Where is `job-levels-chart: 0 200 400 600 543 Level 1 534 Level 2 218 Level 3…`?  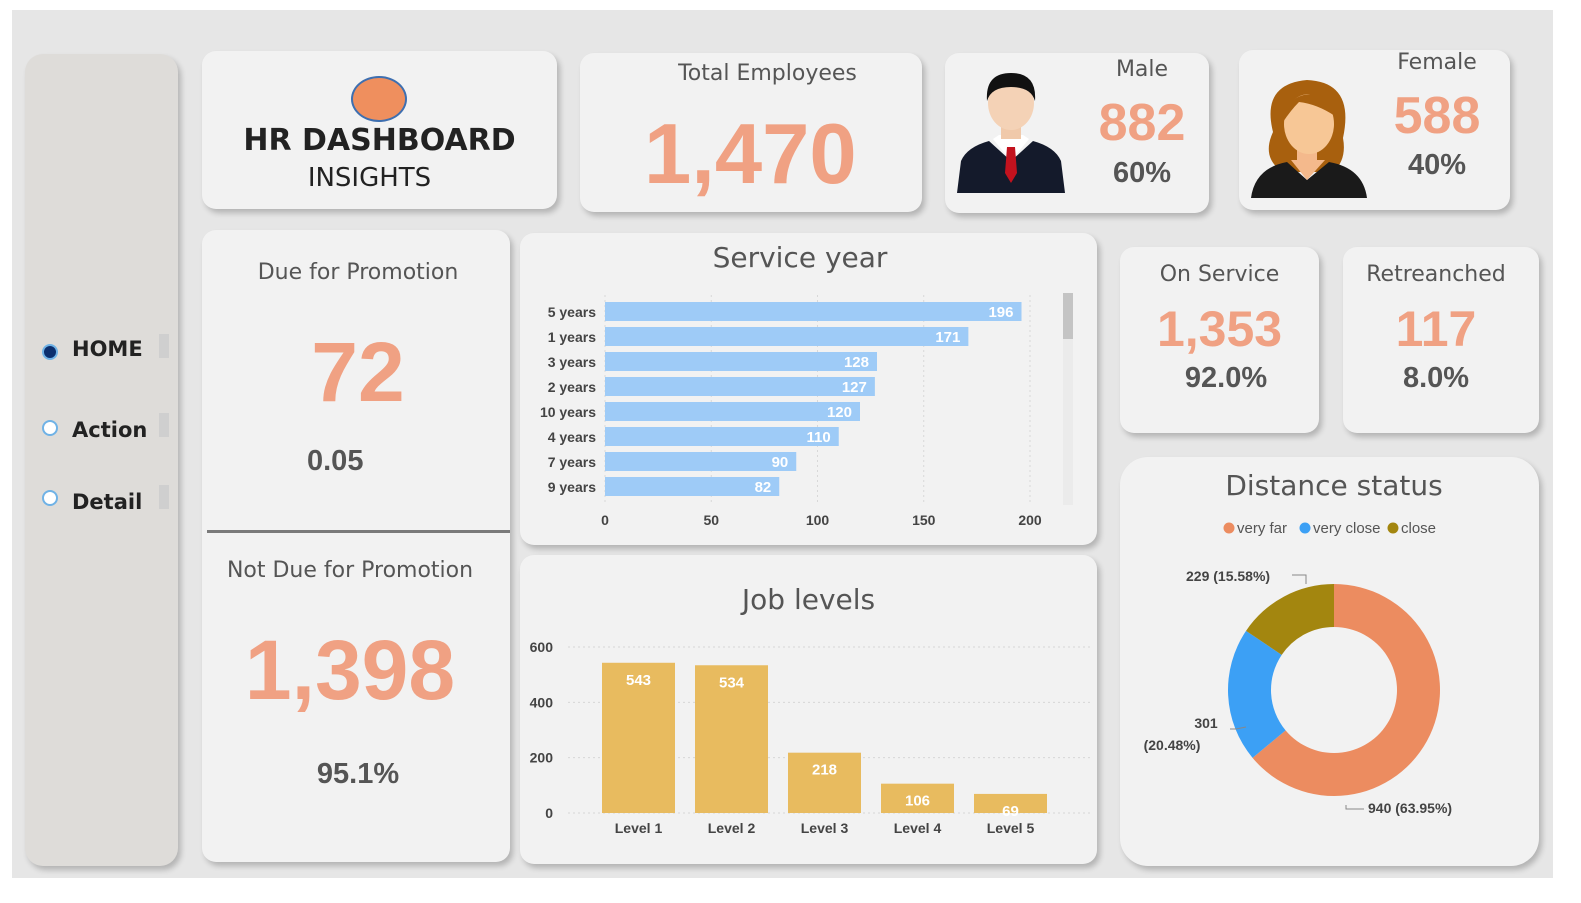
job-levels-chart: 0 200 400 600 543 Level 1 534 Level 2 218 Level 3… is located at coordinates (810, 737).